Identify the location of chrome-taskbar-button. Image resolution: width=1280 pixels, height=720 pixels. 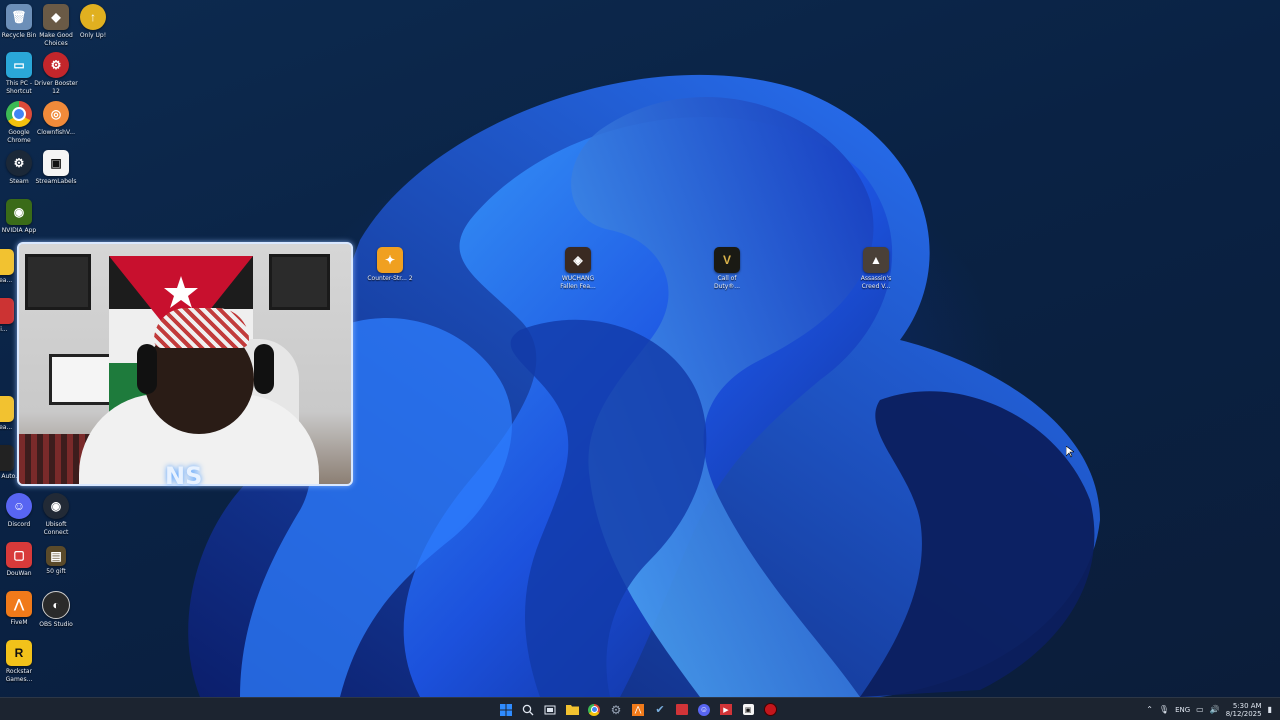
(594, 710).